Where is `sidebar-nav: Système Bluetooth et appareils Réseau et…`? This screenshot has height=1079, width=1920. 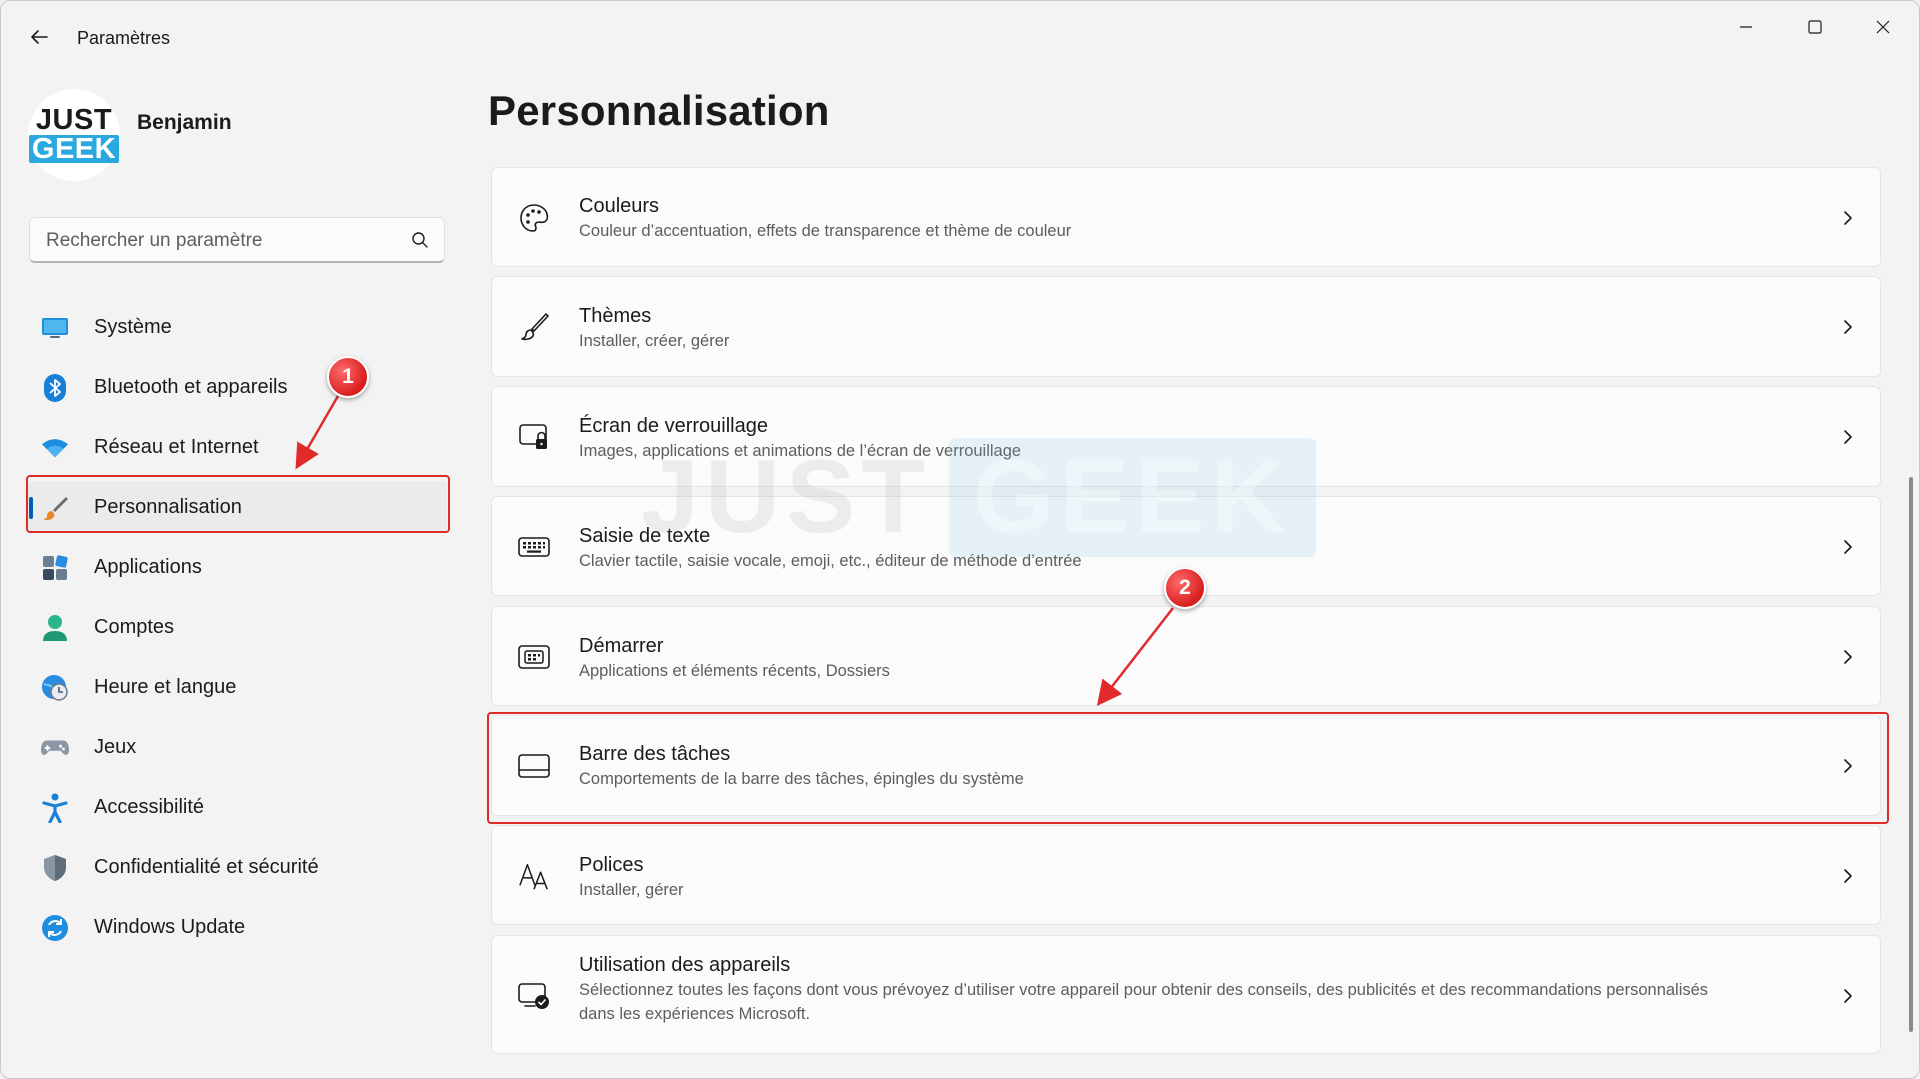
sidebar-nav: Système Bluetooth et appareils Réseau et… is located at coordinates (237, 631).